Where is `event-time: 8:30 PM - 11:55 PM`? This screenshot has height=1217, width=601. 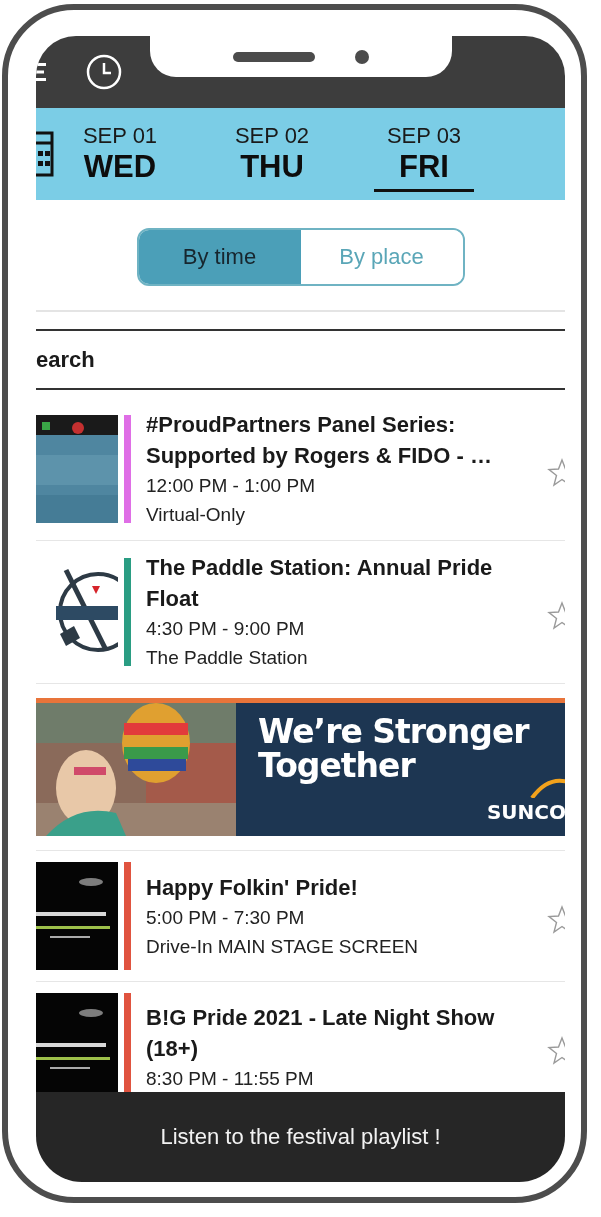 event-time: 8:30 PM - 11:55 PM is located at coordinates (230, 1078).